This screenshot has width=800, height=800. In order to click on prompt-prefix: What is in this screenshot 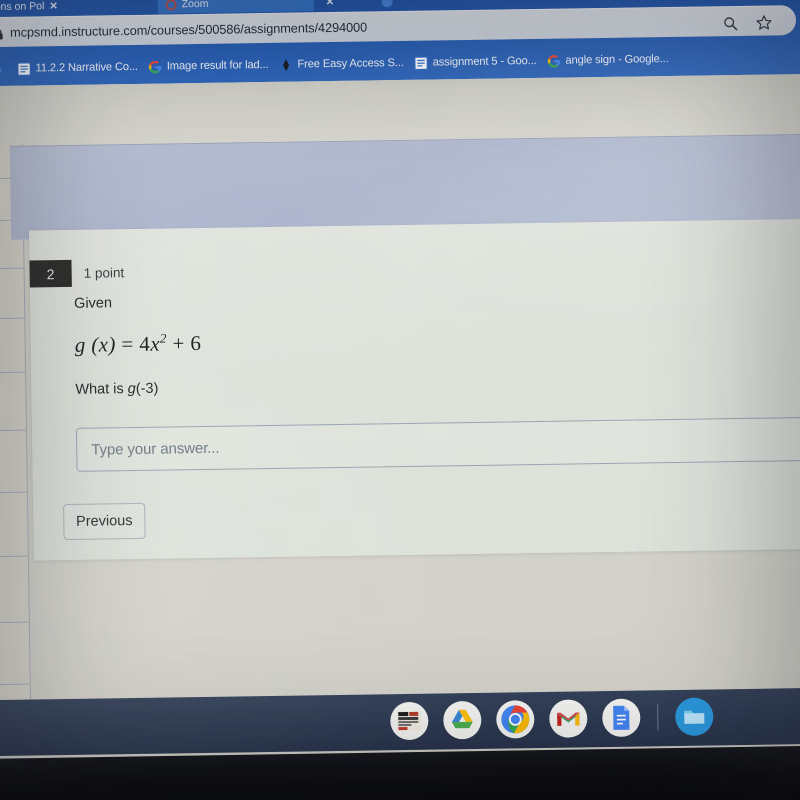, I will do `click(101, 389)`.